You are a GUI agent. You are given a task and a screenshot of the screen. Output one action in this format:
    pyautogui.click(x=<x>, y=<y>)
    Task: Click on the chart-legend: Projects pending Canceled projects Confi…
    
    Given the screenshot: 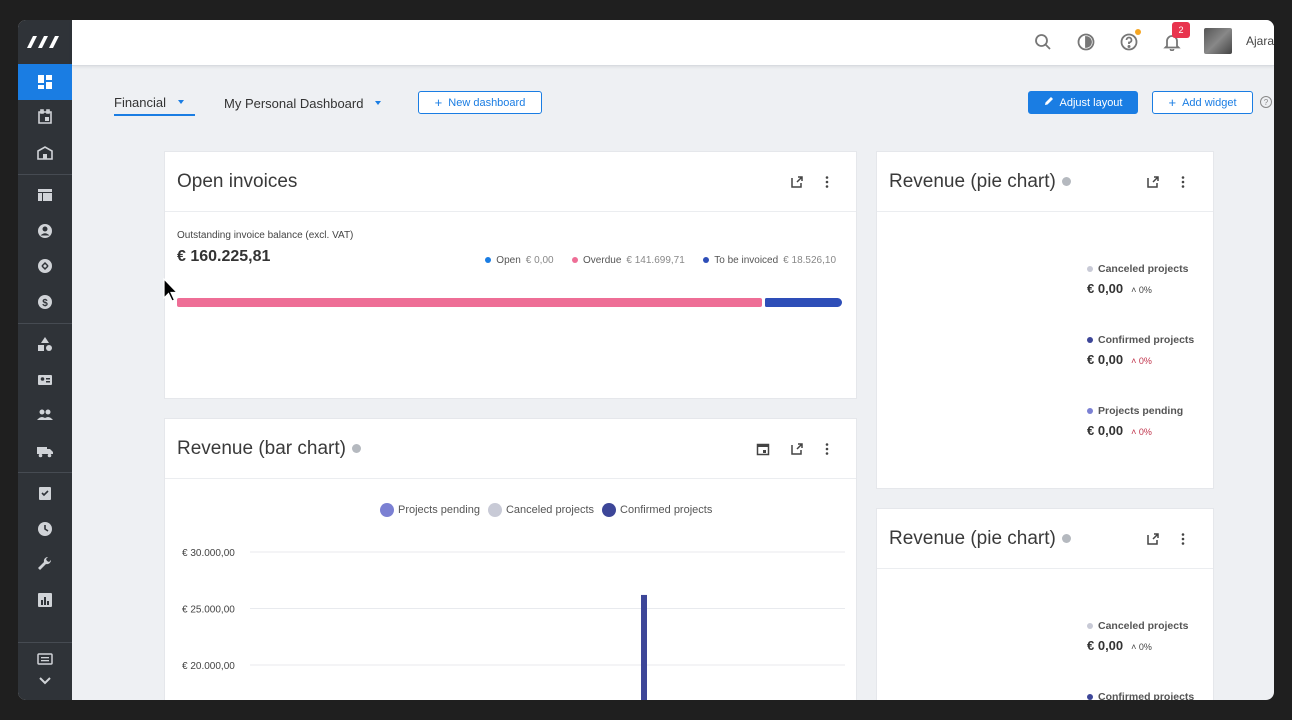 What is the action you would take?
    pyautogui.click(x=546, y=510)
    